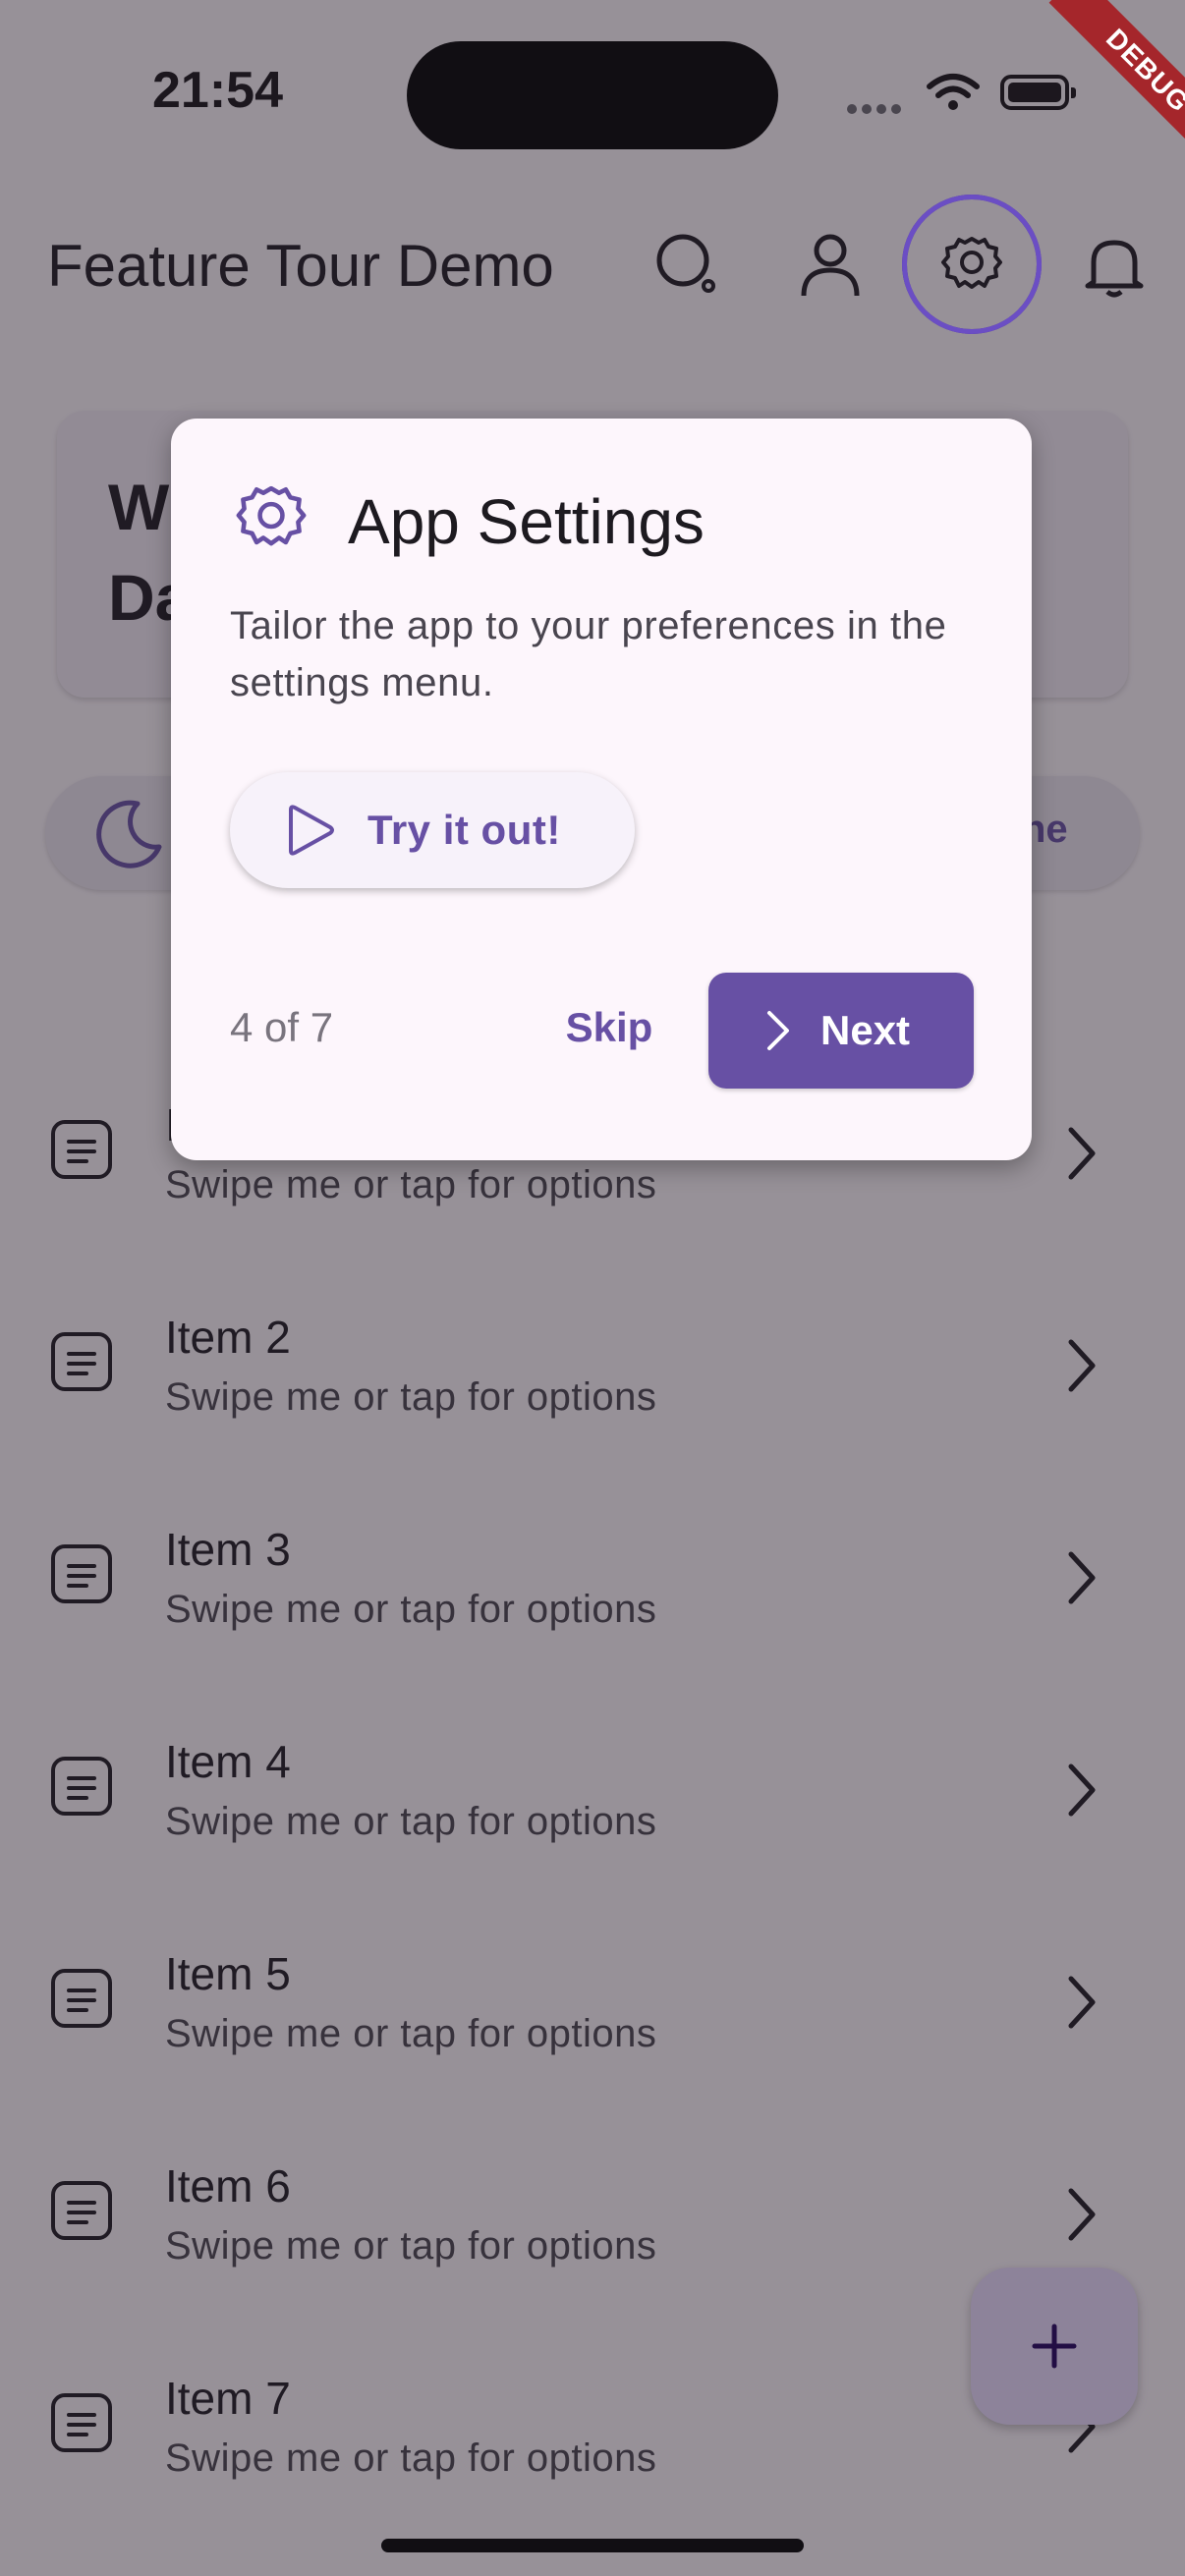 Image resolution: width=1185 pixels, height=2576 pixels. I want to click on next-label: Next, so click(866, 1030).